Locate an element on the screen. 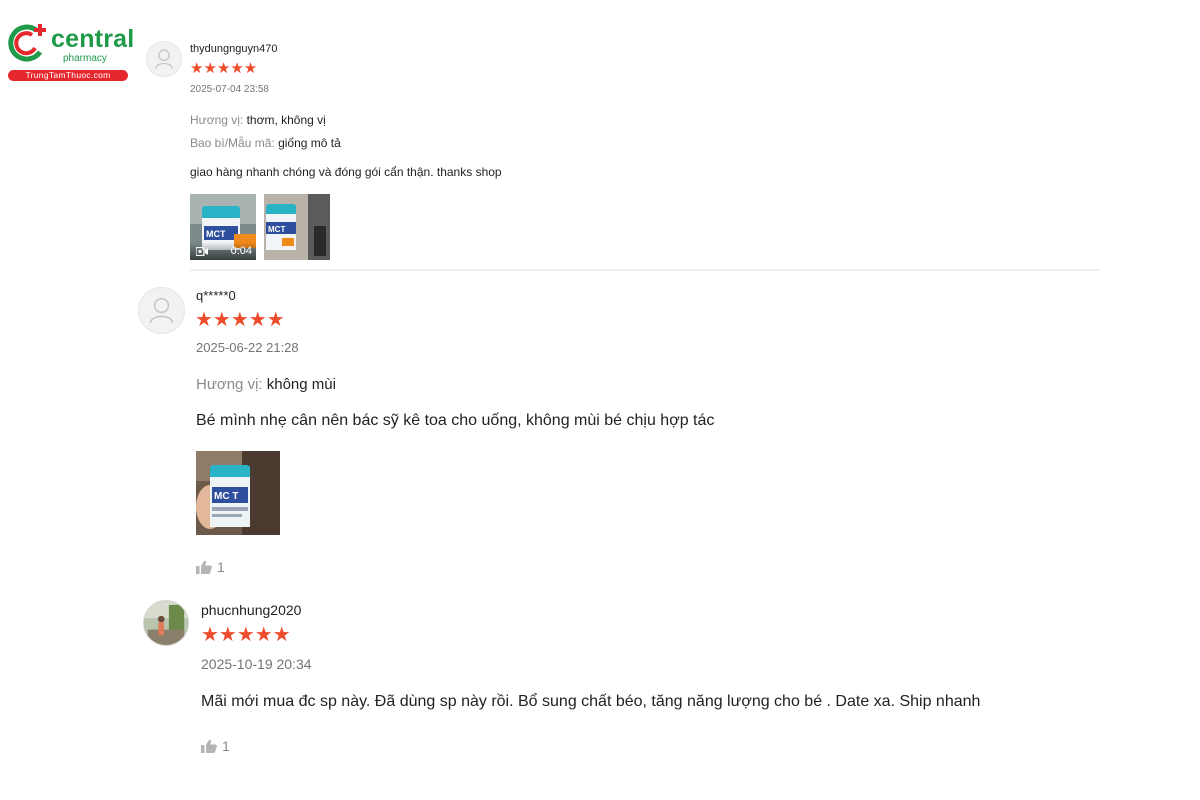 This screenshot has width=1200, height=800. review-video-thumbnail: MCT 0:04 is located at coordinates (223, 227).